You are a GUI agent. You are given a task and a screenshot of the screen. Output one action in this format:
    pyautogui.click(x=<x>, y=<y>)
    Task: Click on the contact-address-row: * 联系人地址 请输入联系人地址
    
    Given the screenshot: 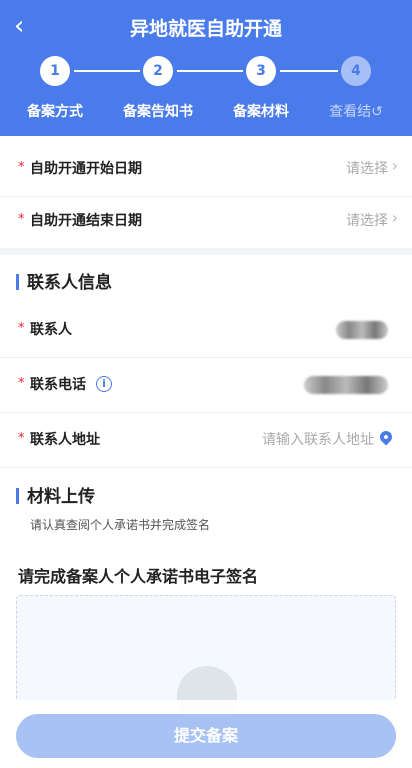 What is the action you would take?
    pyautogui.click(x=206, y=440)
    